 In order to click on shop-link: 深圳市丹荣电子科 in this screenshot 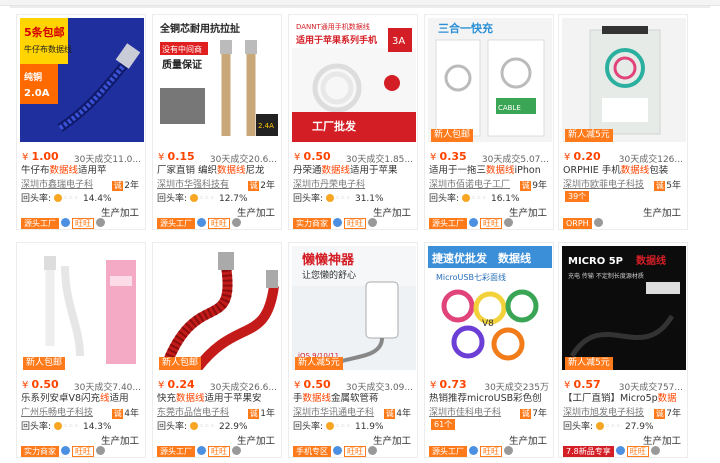, I will do `click(337, 184)`.